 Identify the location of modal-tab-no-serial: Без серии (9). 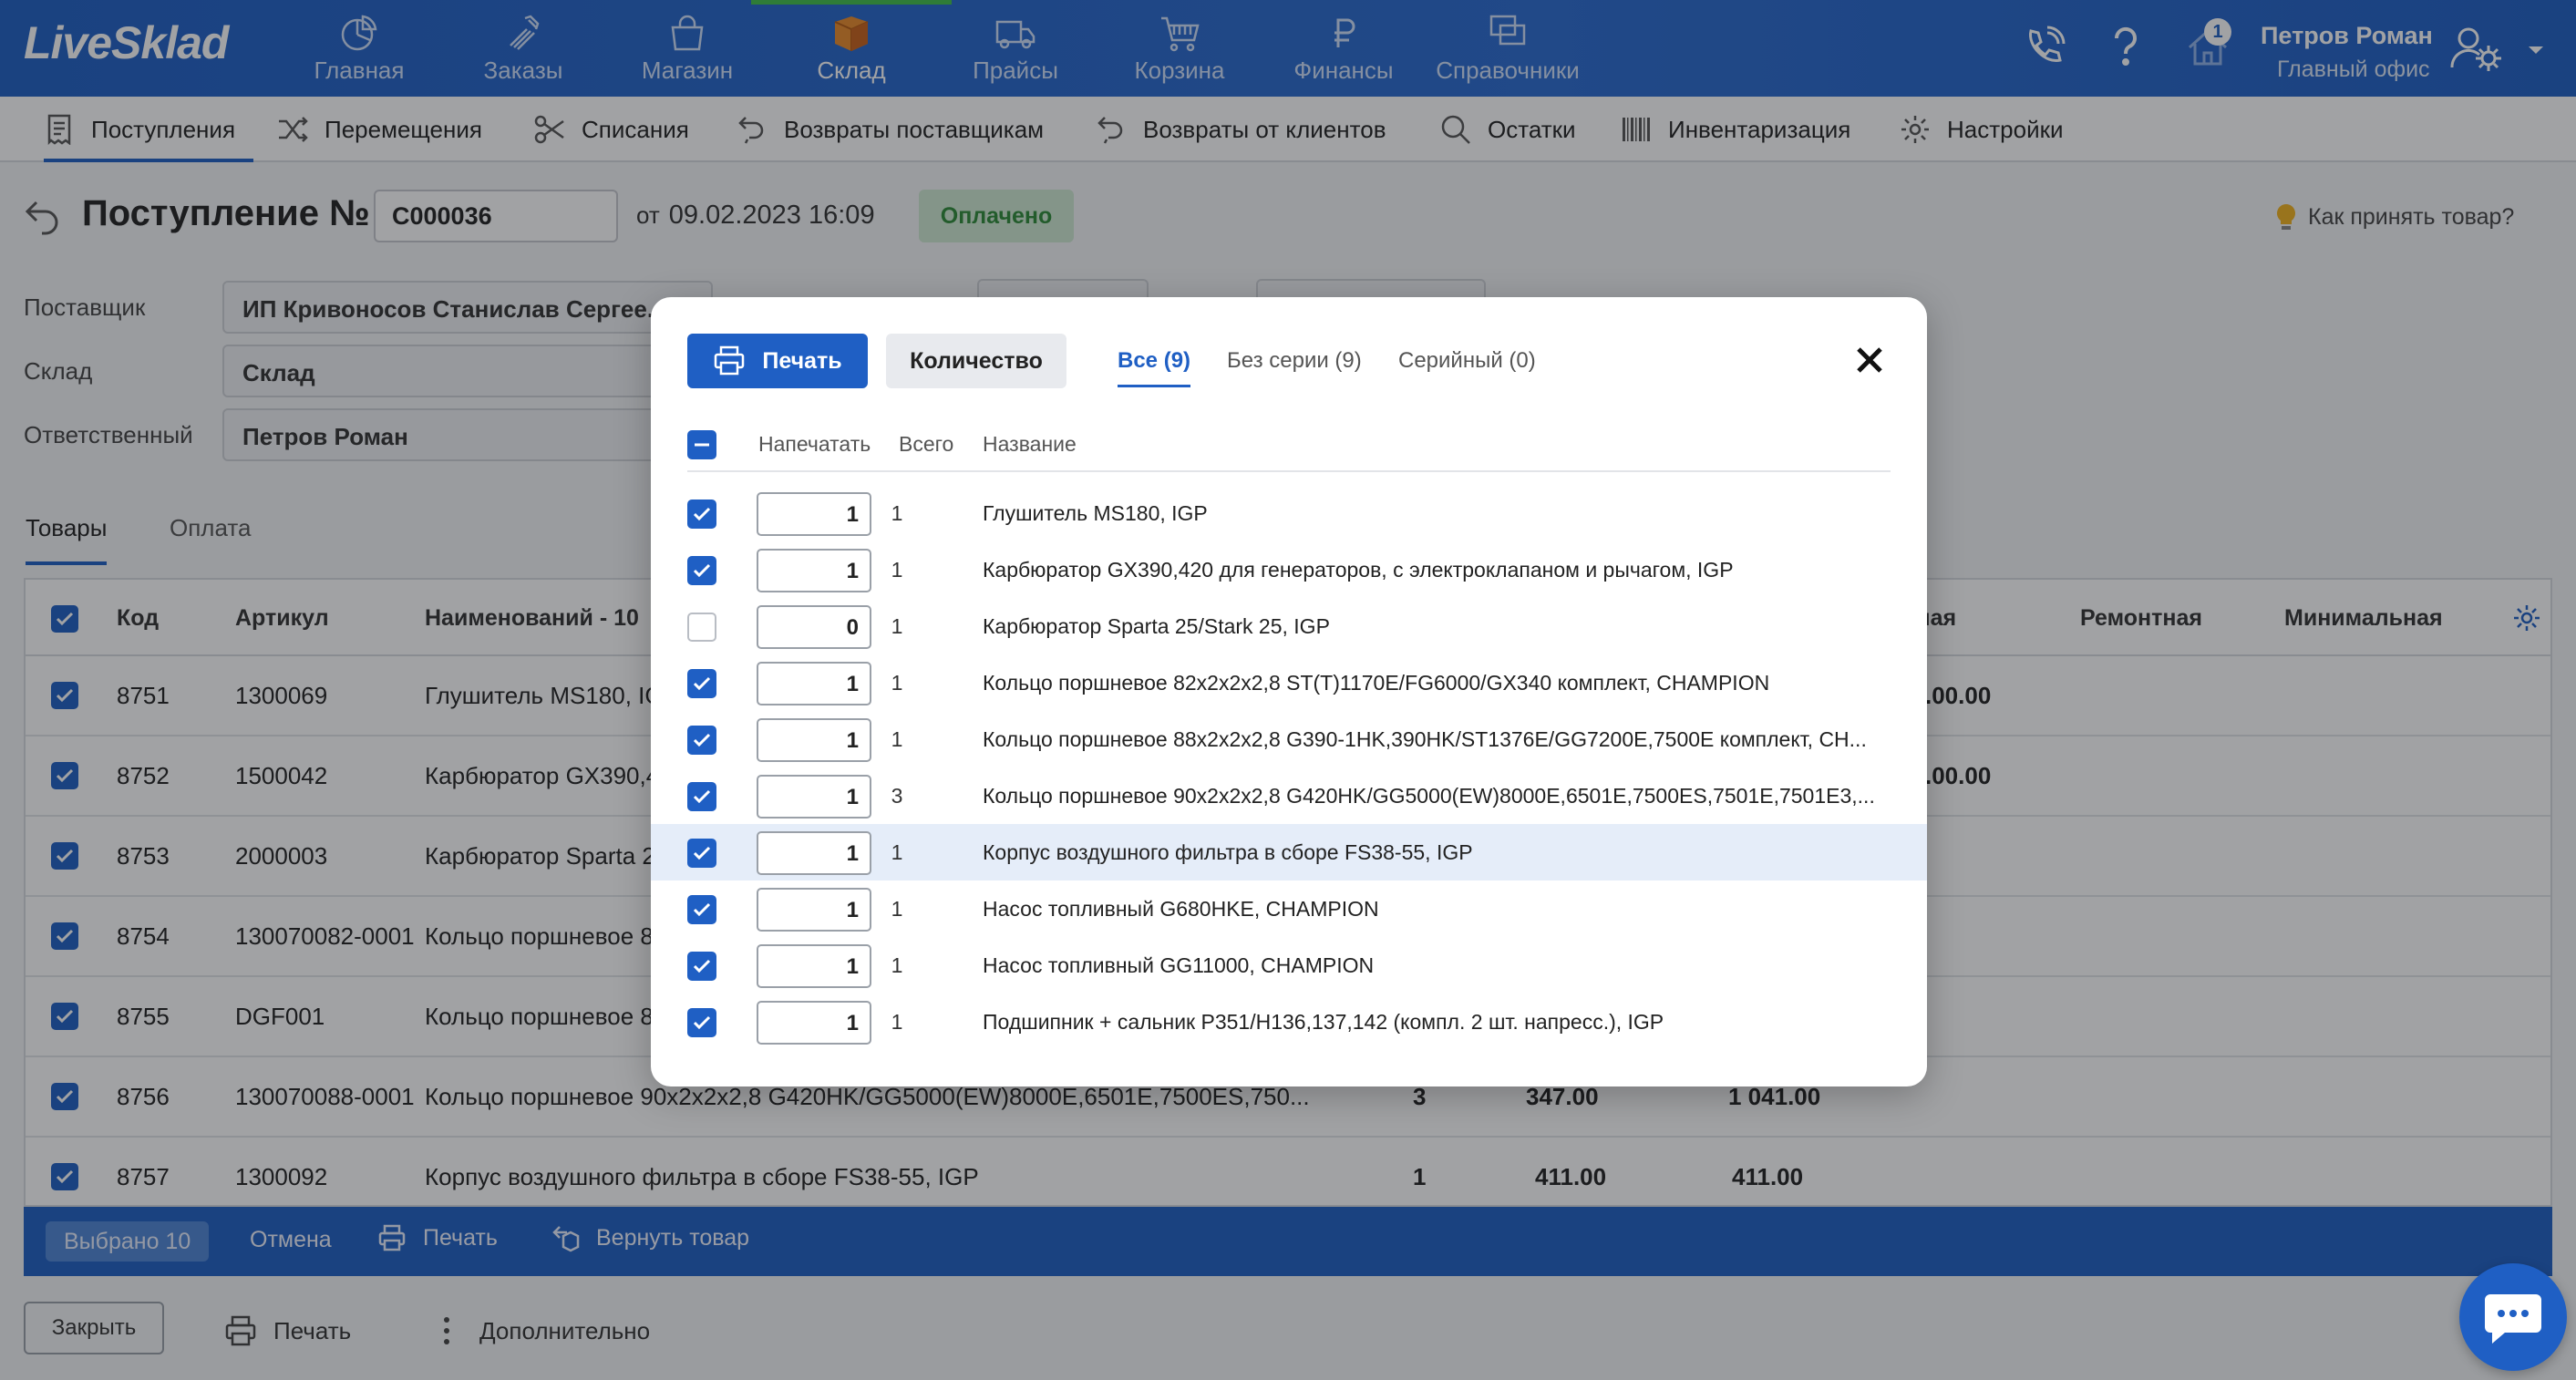
(1294, 361).